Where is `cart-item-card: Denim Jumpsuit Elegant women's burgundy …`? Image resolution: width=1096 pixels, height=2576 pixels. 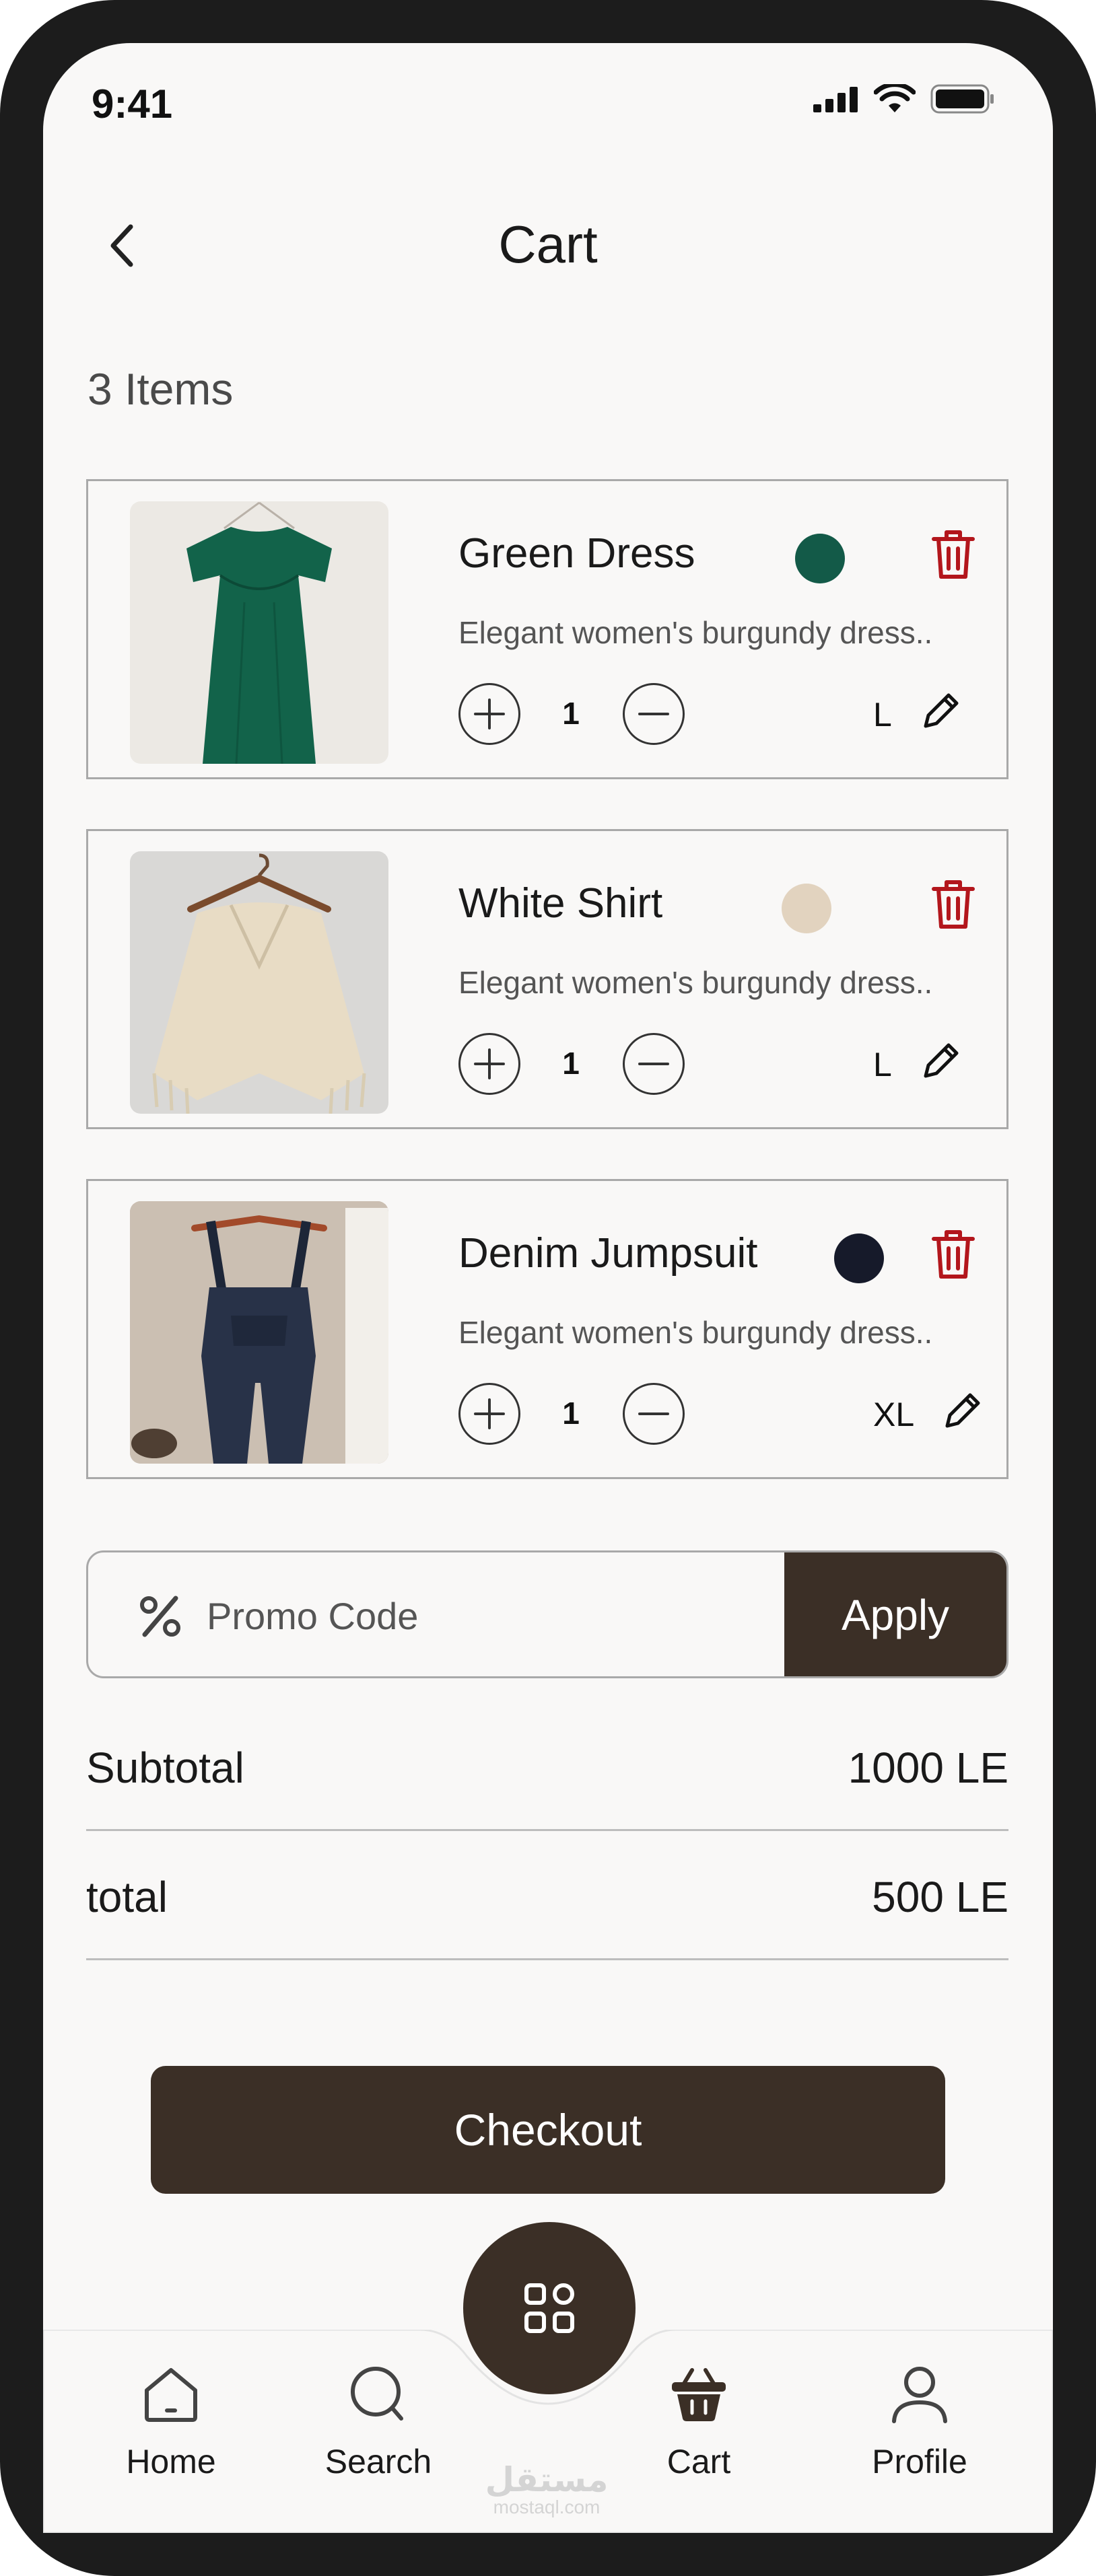
cart-item-card: Denim Jumpsuit Elegant women's burgundy … is located at coordinates (547, 1329).